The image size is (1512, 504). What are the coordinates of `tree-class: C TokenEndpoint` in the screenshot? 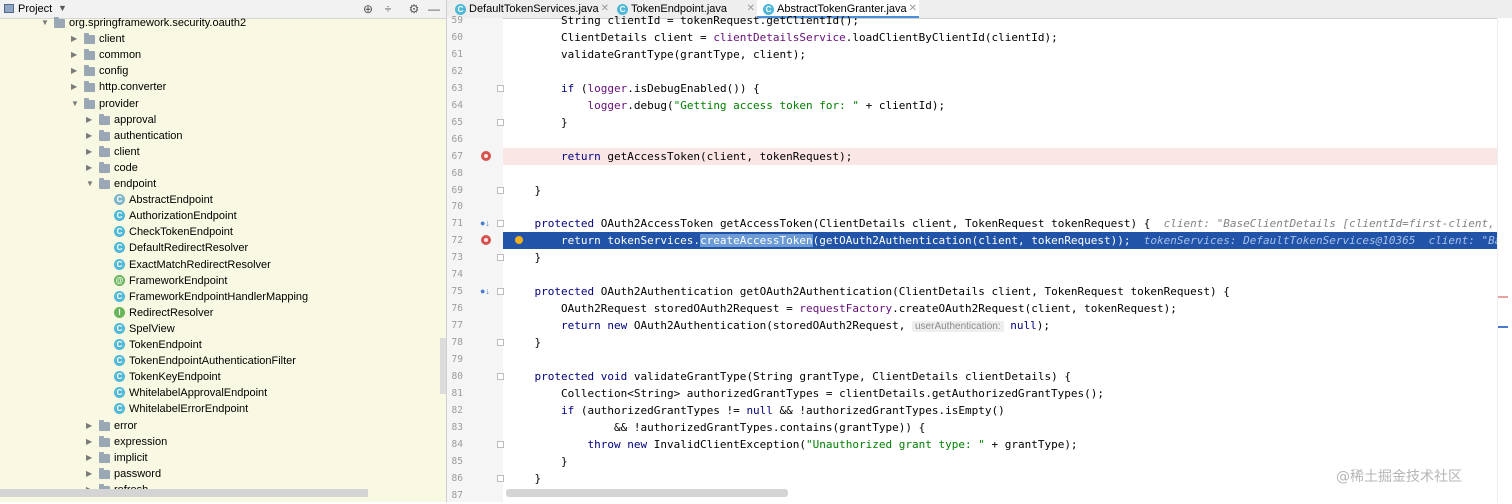 It's located at (223, 345).